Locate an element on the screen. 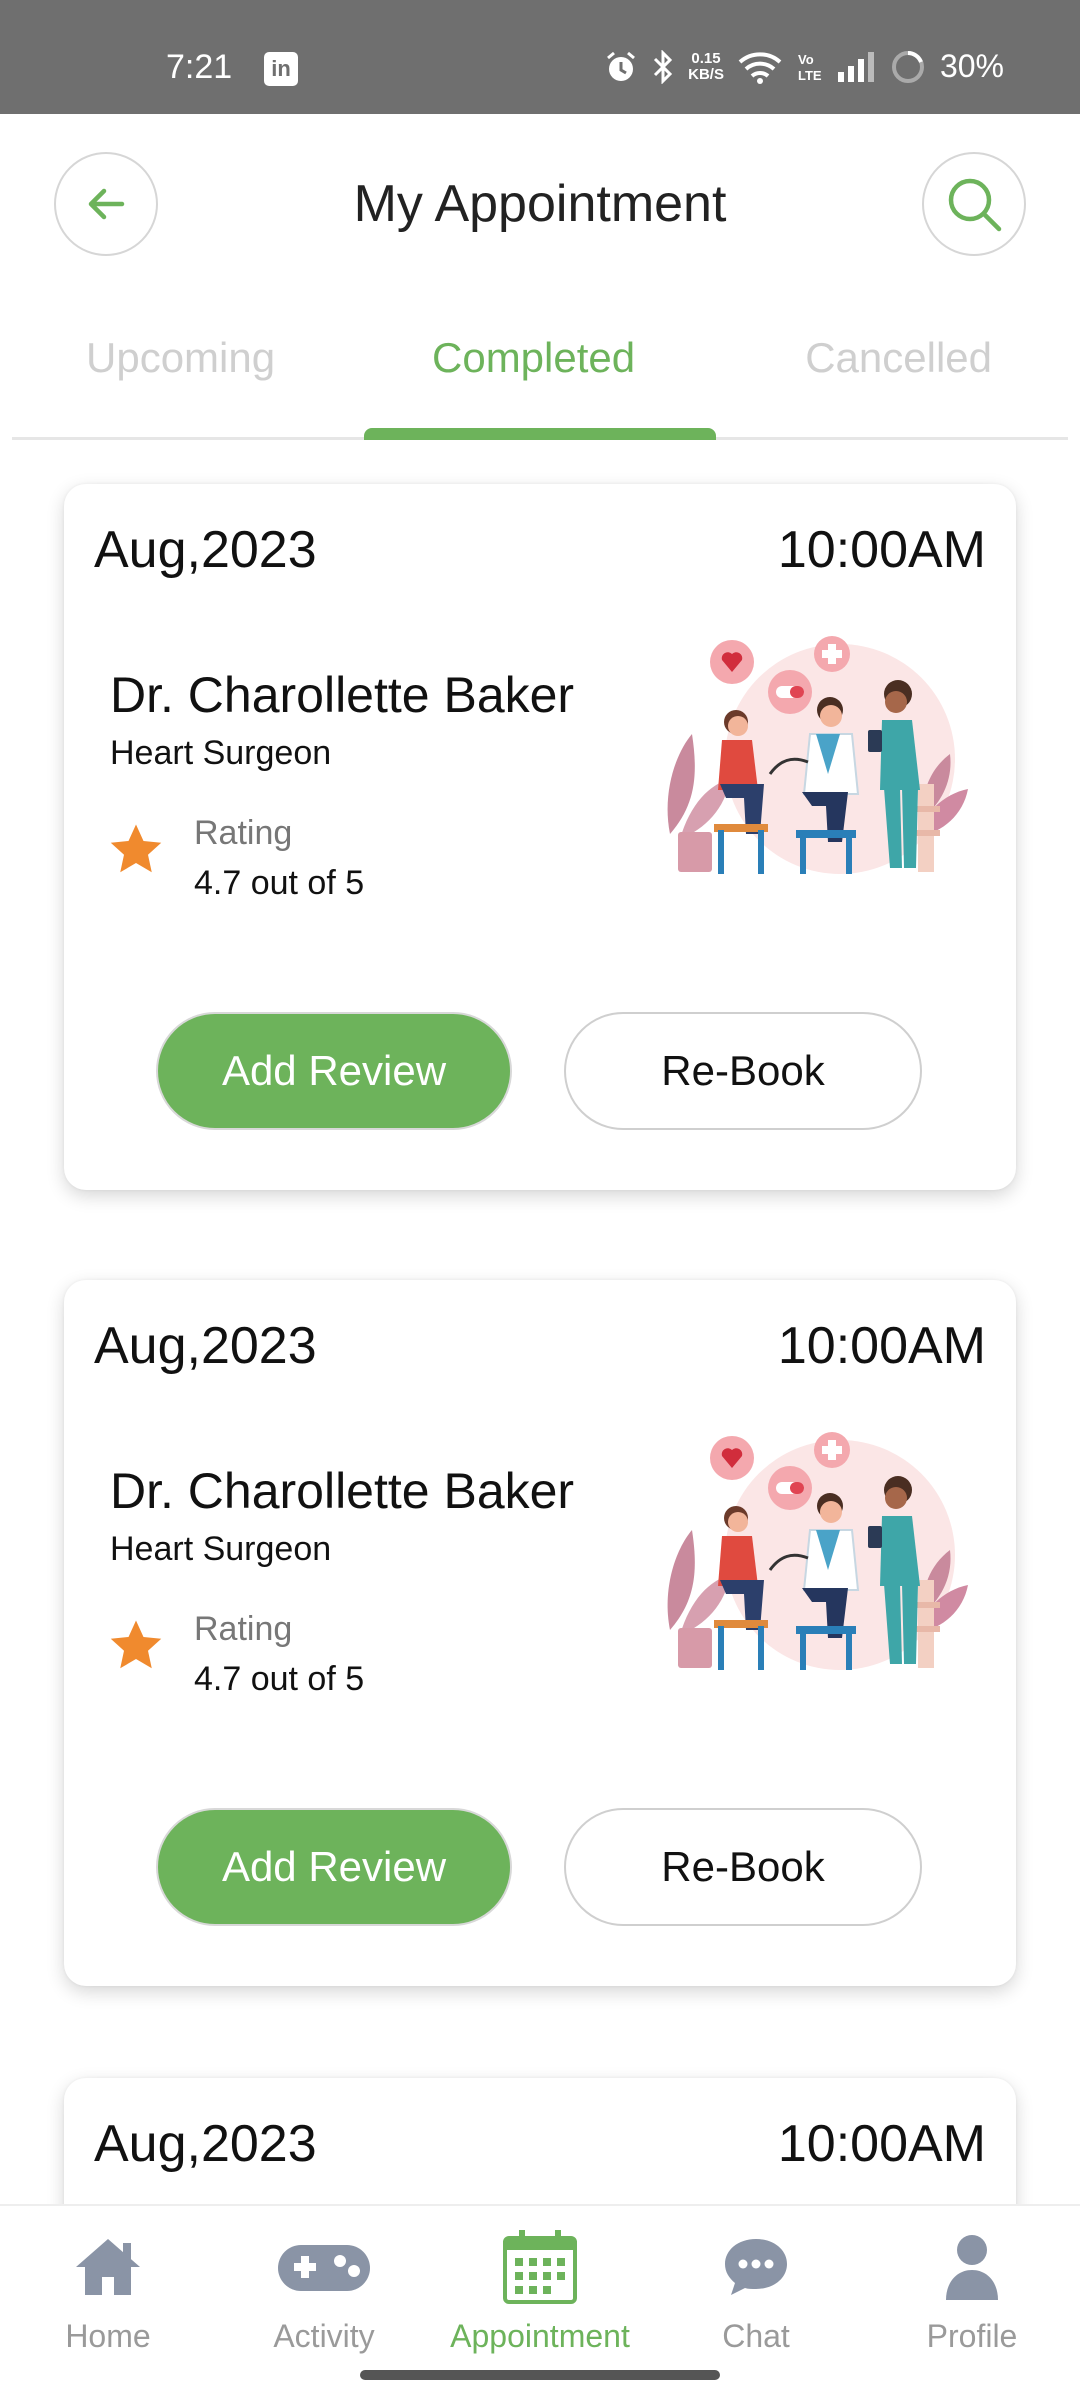 The width and height of the screenshot is (1080, 2400). nav-home: Home is located at coordinates (108, 2290).